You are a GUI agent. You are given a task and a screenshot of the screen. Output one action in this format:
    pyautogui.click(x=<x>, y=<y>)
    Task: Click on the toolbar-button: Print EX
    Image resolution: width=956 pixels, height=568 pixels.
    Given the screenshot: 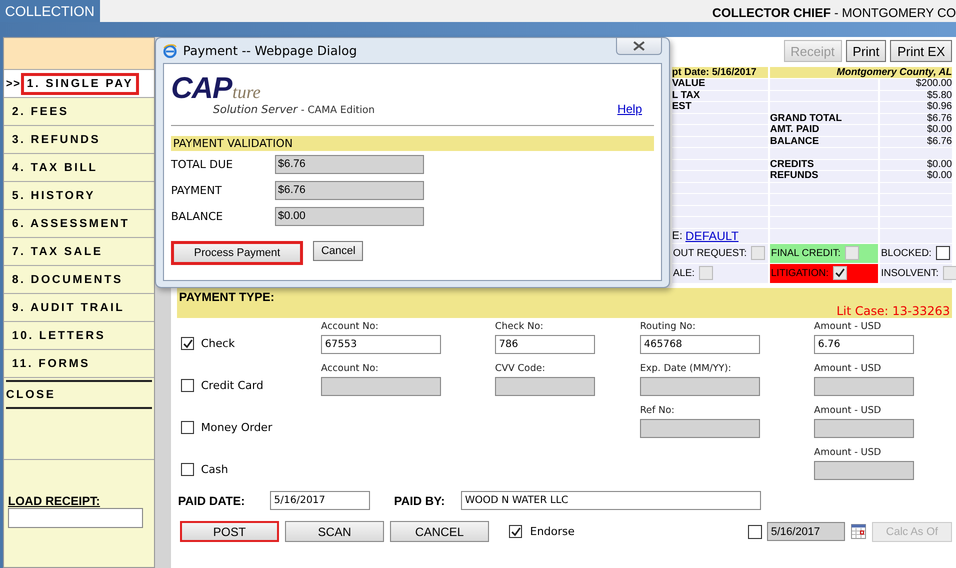 What is the action you would take?
    pyautogui.click(x=921, y=51)
    